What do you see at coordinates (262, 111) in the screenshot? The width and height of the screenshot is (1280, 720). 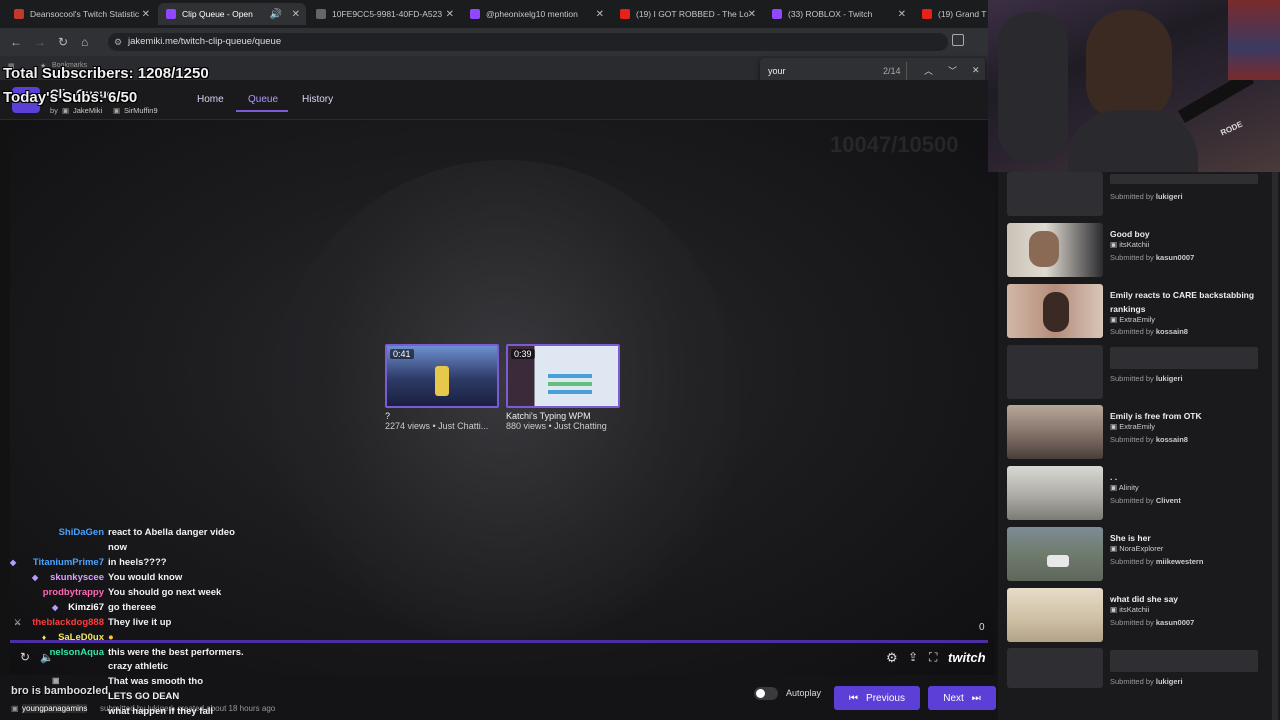 I see `nav-active-underline` at bounding box center [262, 111].